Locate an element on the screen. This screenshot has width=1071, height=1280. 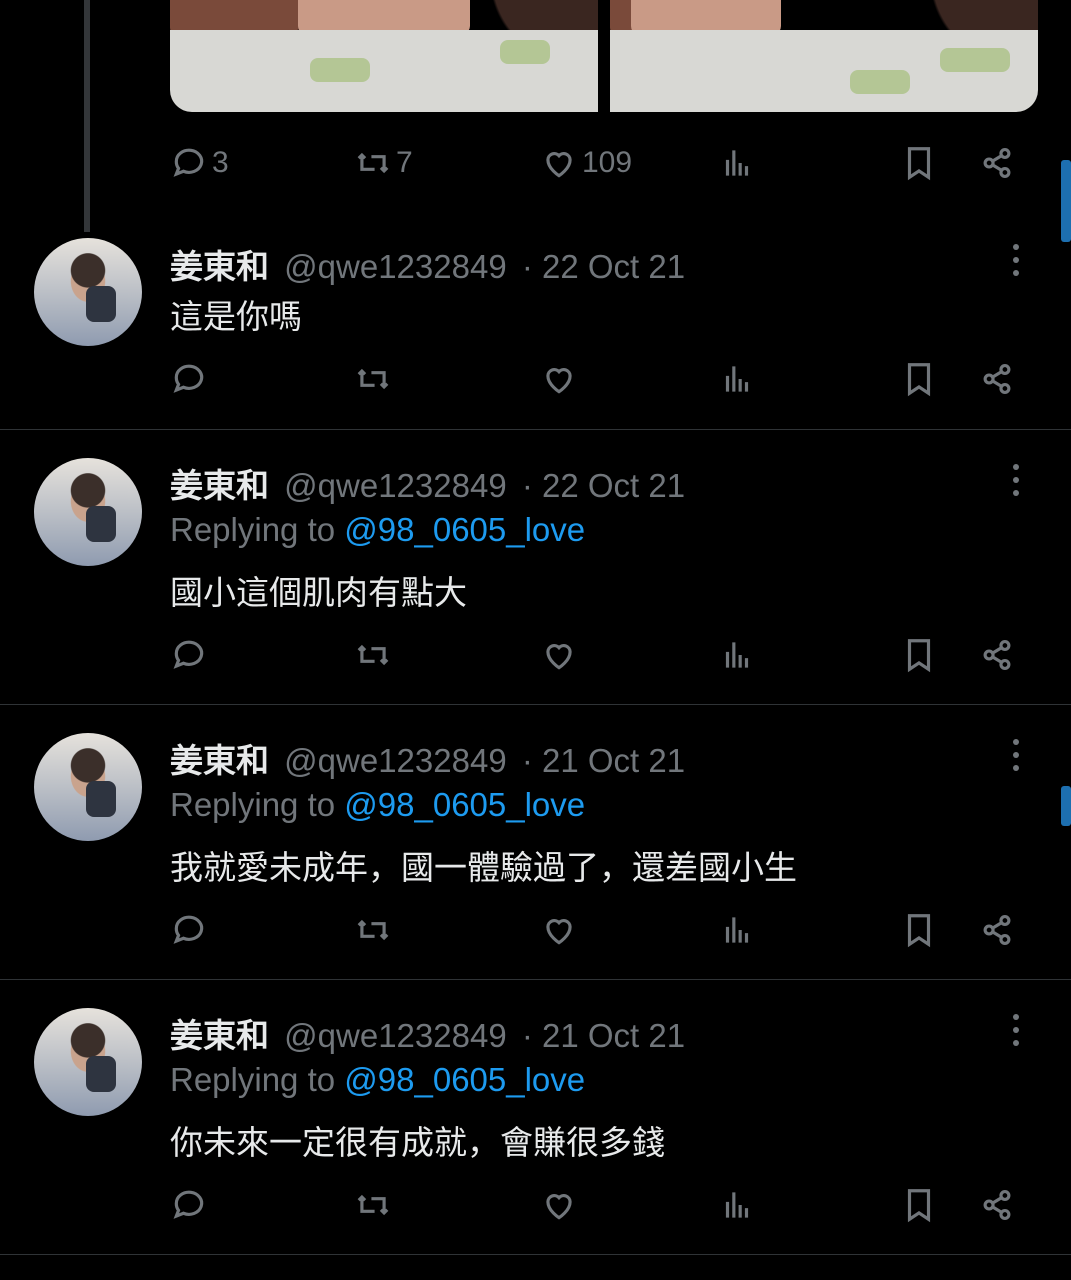
tweet-action-bar: 3 7 109 is located at coordinates (600, 163).